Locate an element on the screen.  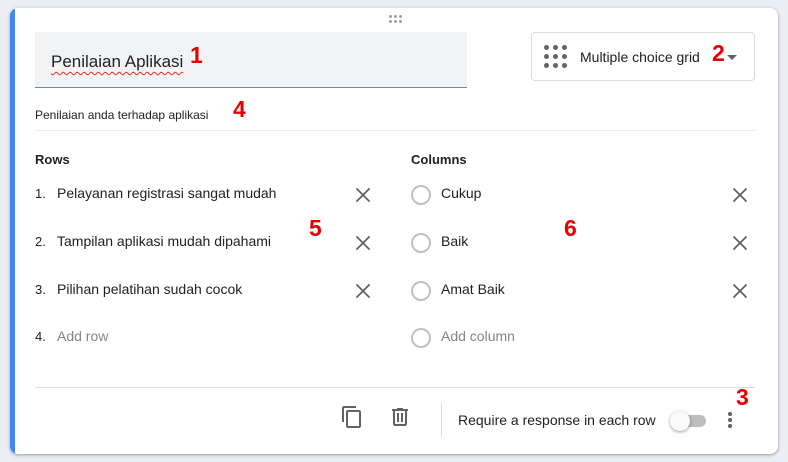
grid-icon is located at coordinates (556, 57).